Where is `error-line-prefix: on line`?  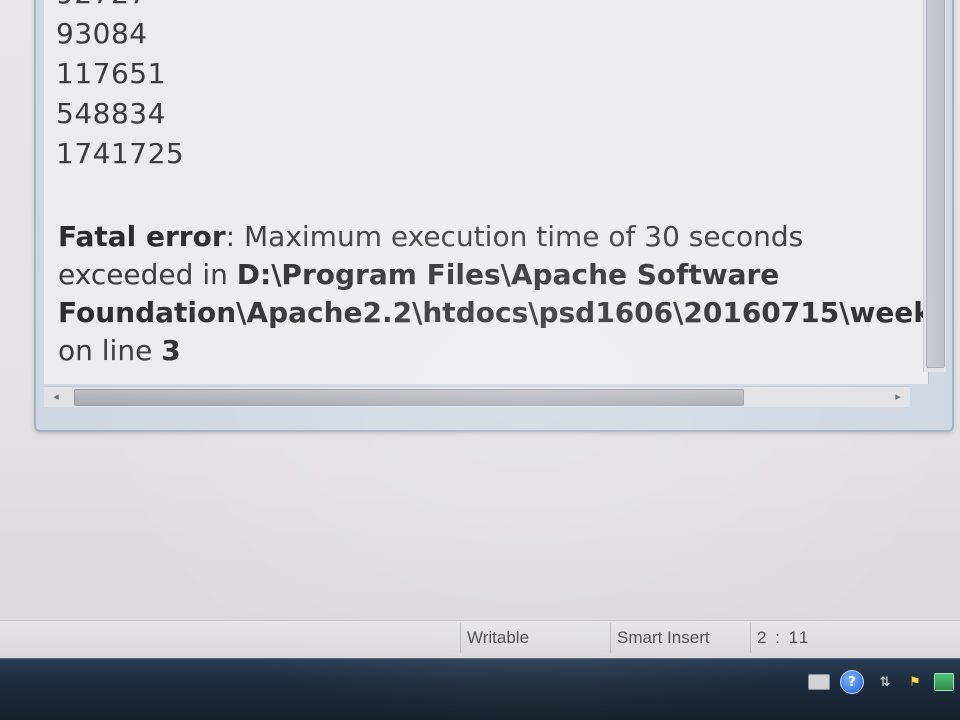
error-line-prefix: on line is located at coordinates (110, 350).